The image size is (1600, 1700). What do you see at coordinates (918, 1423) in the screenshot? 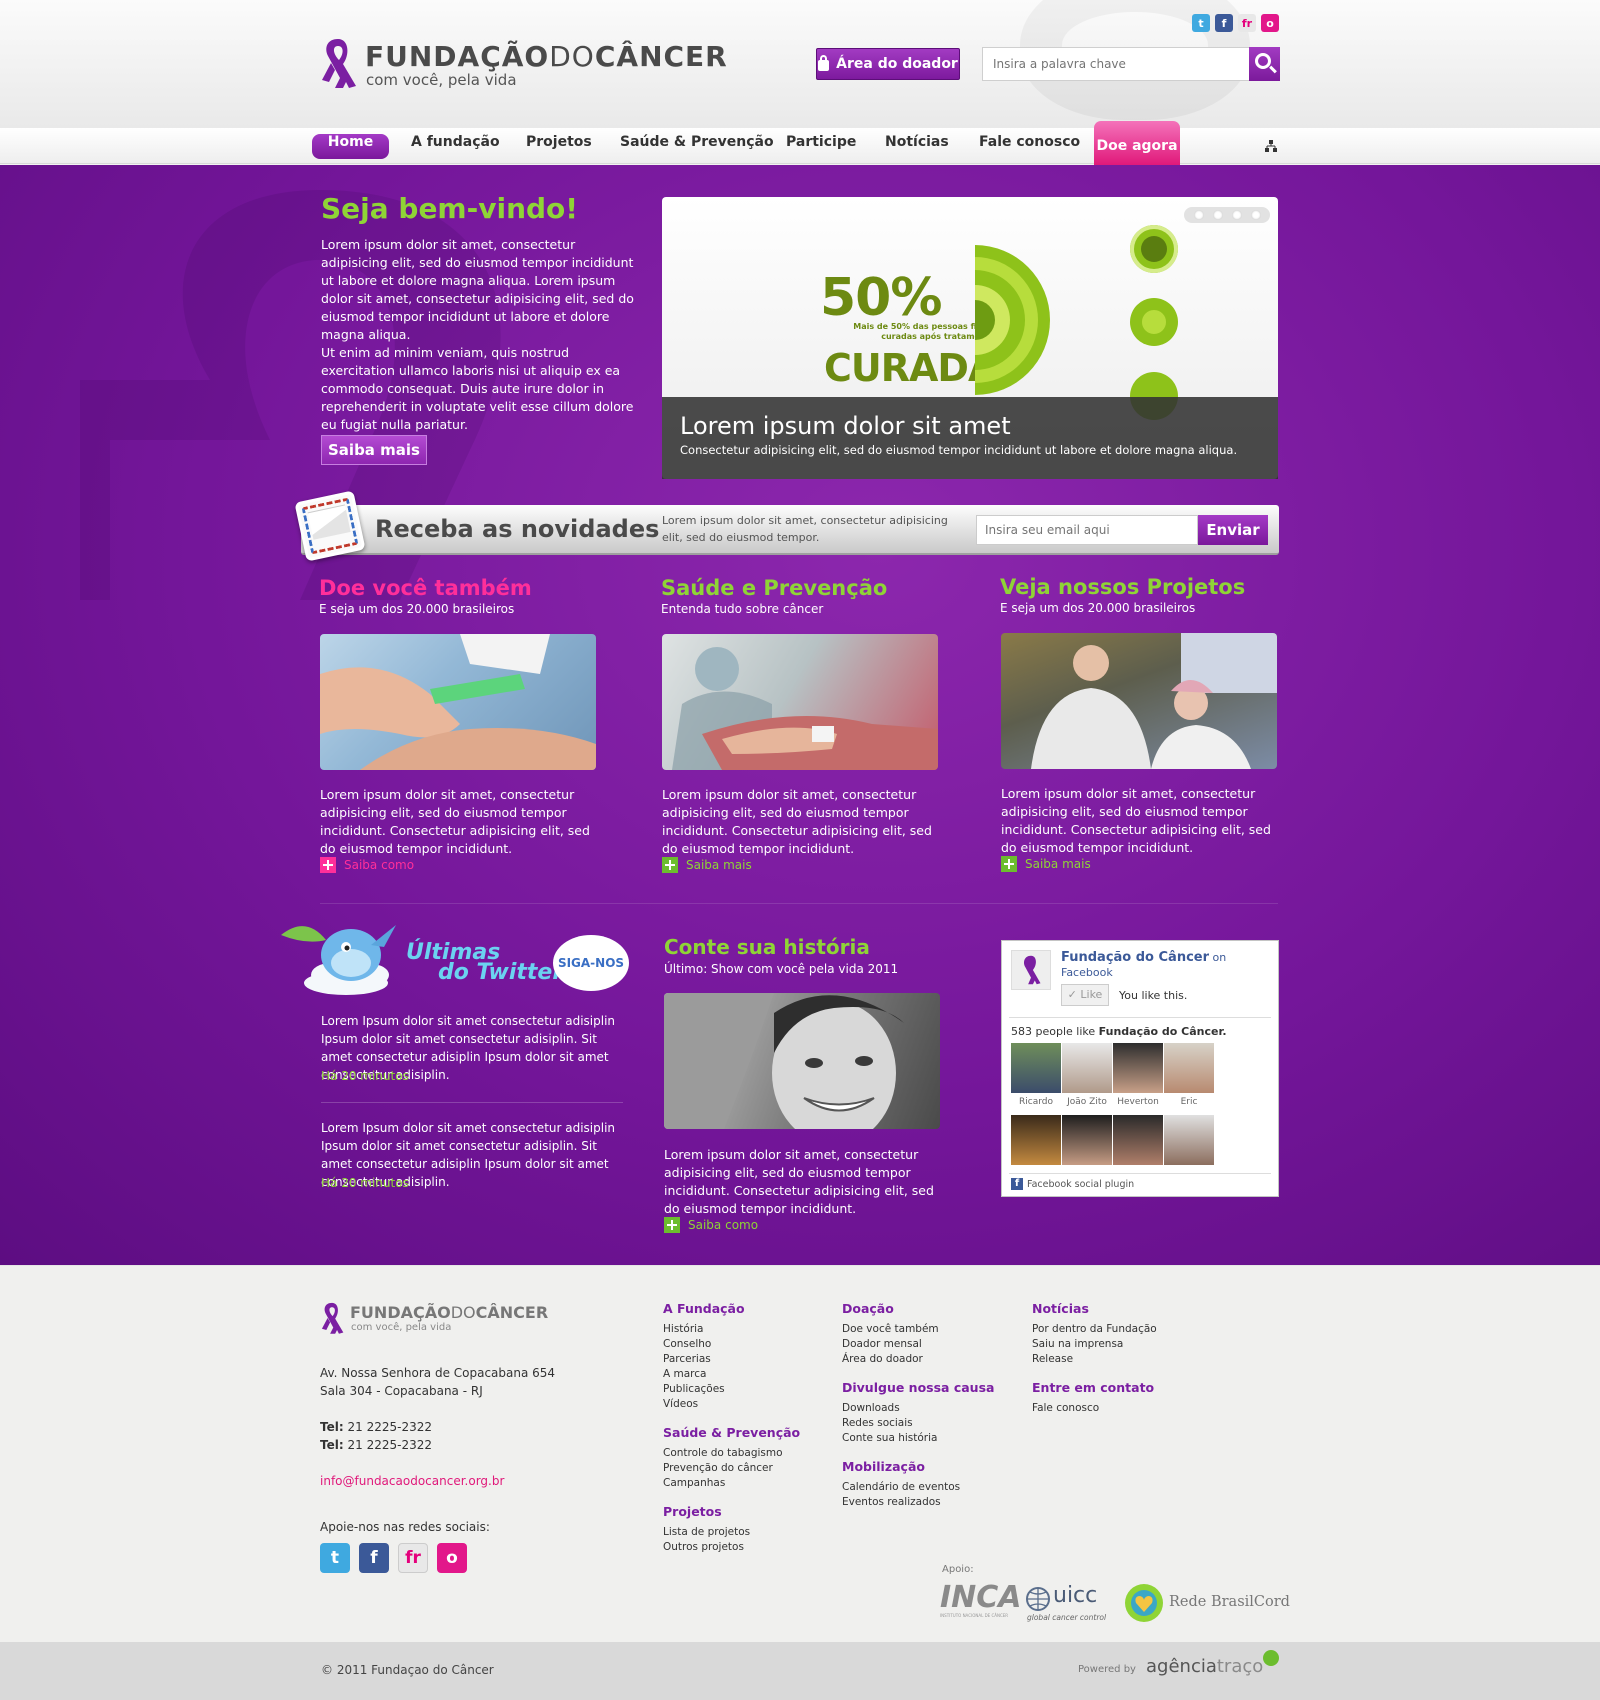
I see `footer-link: Redes sociais` at bounding box center [918, 1423].